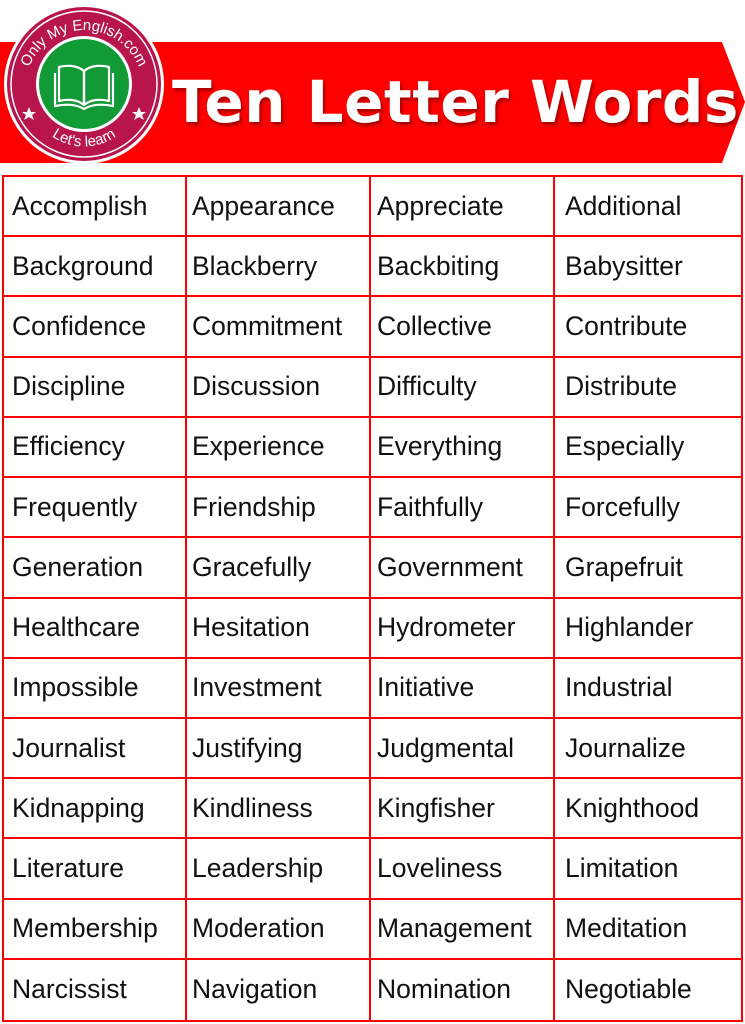  Describe the element at coordinates (648, 448) in the screenshot. I see `word-cell: Especially` at that location.